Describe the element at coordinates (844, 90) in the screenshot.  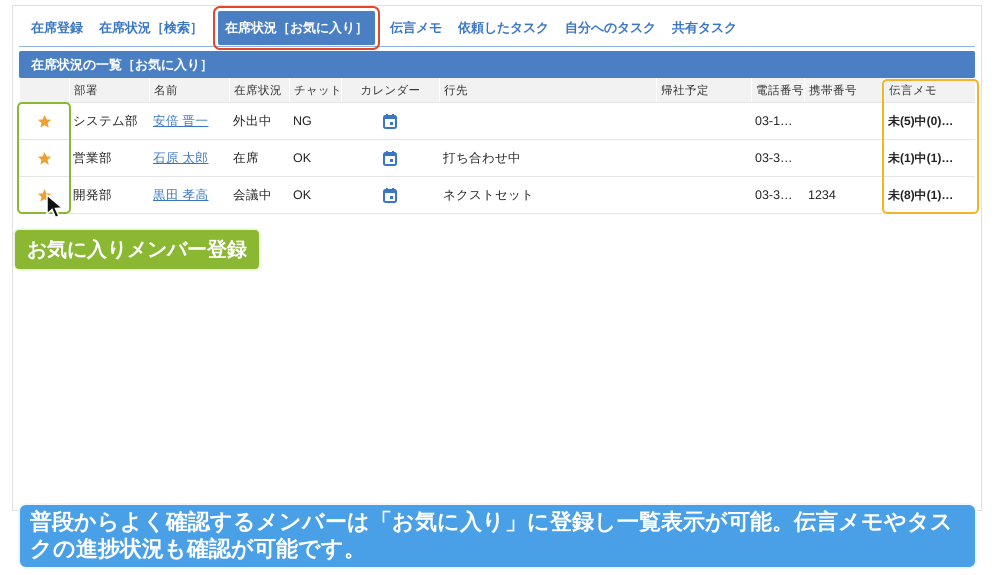
I see `column-header: 携帯番号` at that location.